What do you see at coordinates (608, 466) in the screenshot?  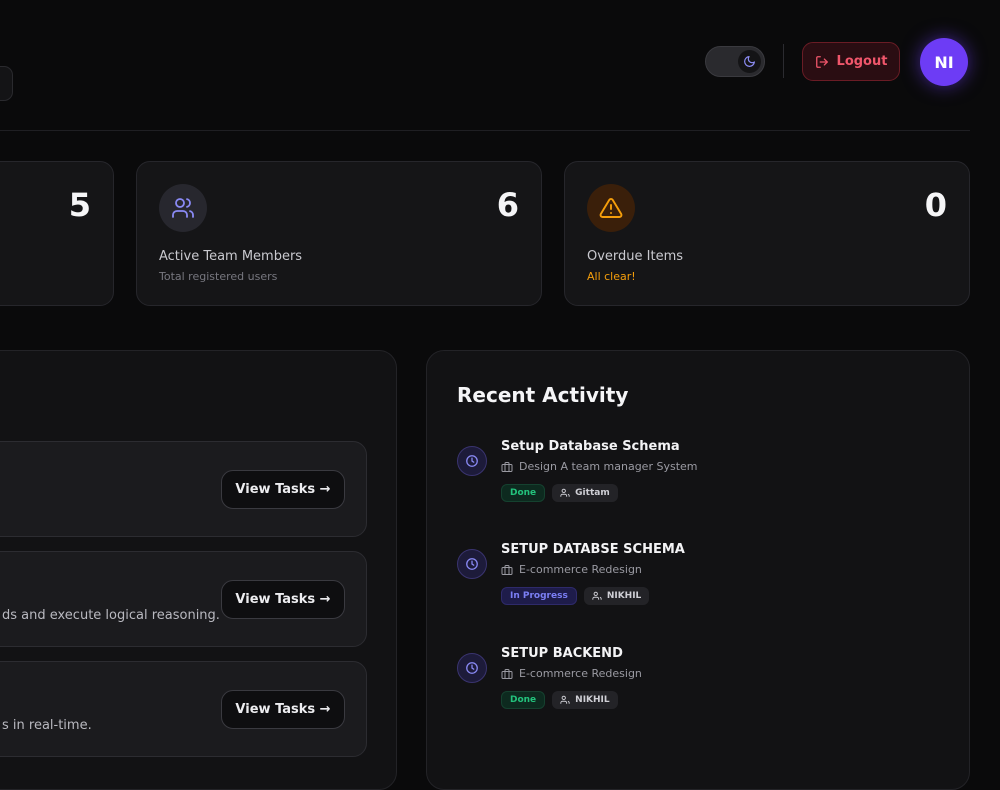 I see `activity-project-label: Design A team manager System` at bounding box center [608, 466].